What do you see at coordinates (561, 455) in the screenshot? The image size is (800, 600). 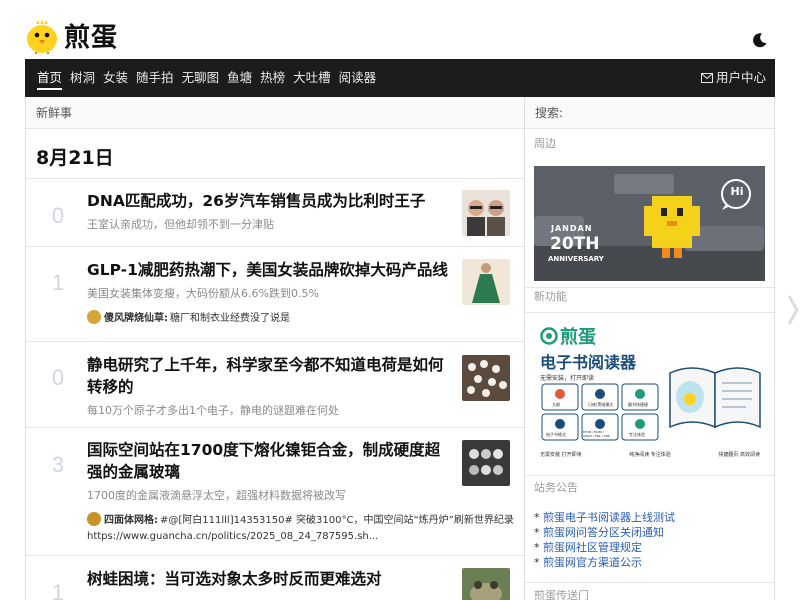 I see `footer-install: 无需安装 打开即读` at bounding box center [561, 455].